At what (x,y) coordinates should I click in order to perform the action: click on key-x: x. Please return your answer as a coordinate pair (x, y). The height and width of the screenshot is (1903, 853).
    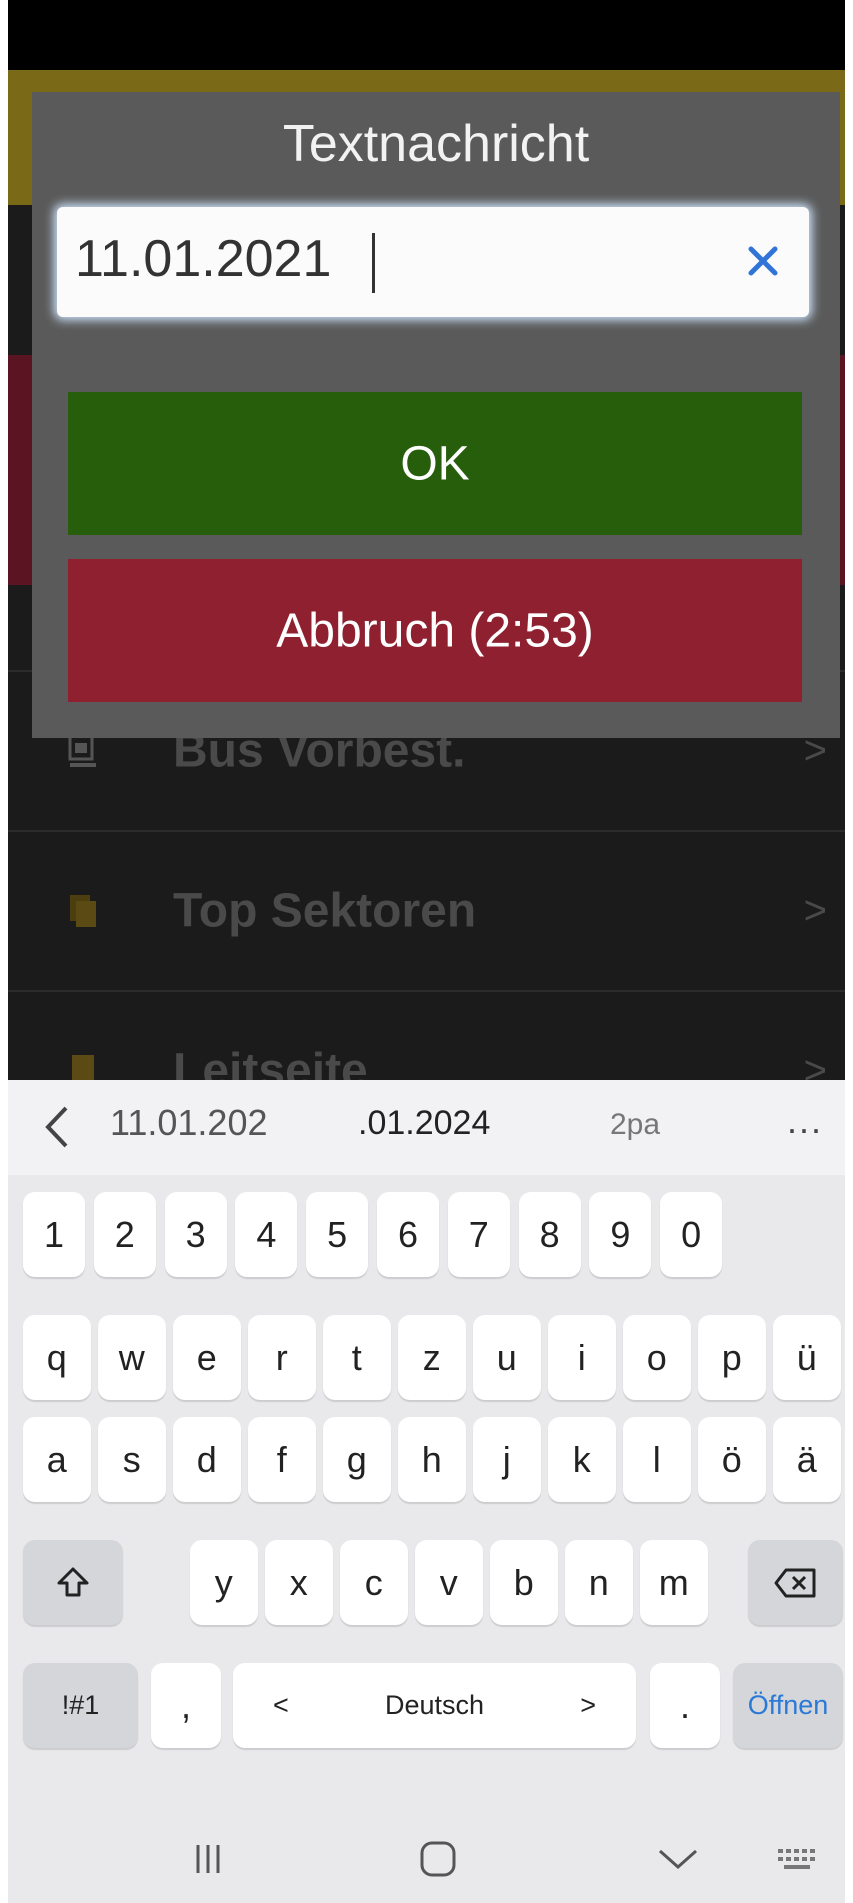
    Looking at the image, I should click on (299, 1582).